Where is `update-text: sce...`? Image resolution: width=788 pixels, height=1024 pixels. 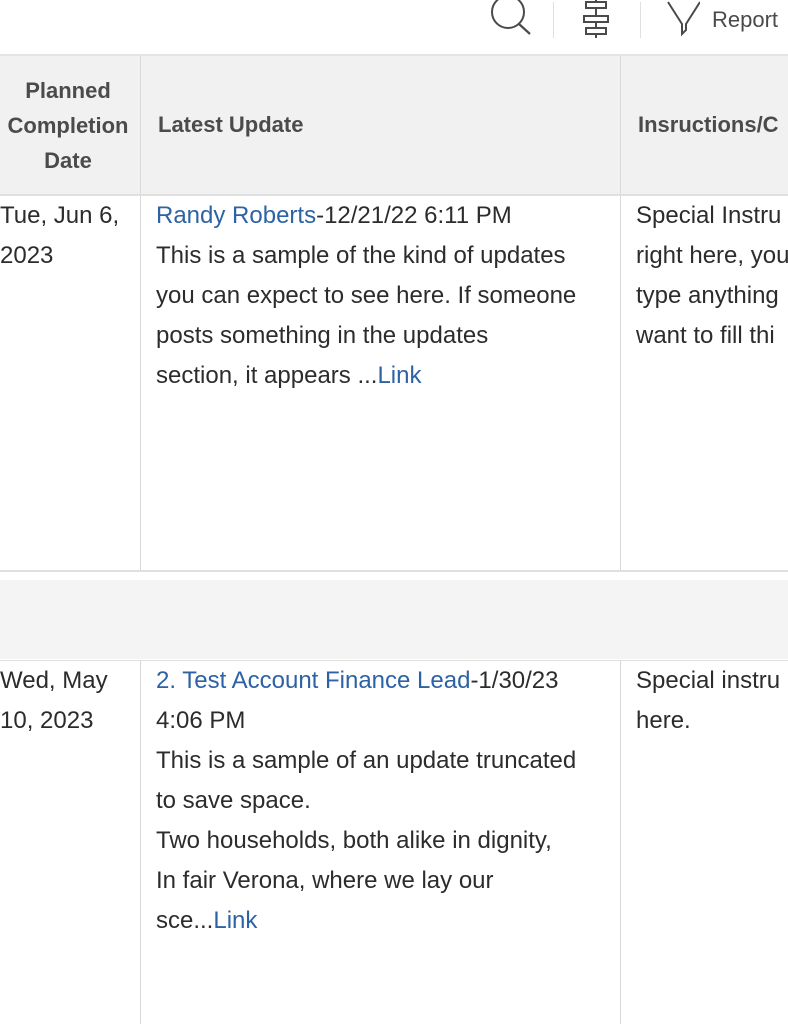 update-text: sce... is located at coordinates (185, 920).